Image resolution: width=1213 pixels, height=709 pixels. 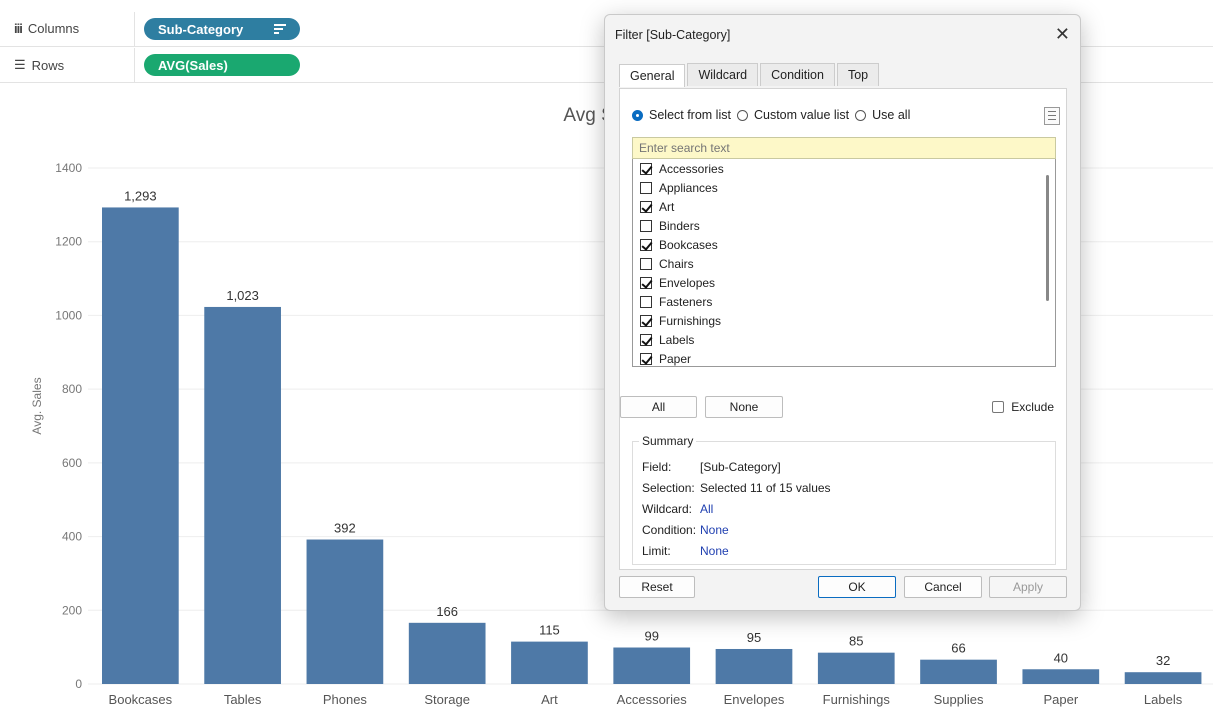 I want to click on summary-title: Summary, so click(x=668, y=441).